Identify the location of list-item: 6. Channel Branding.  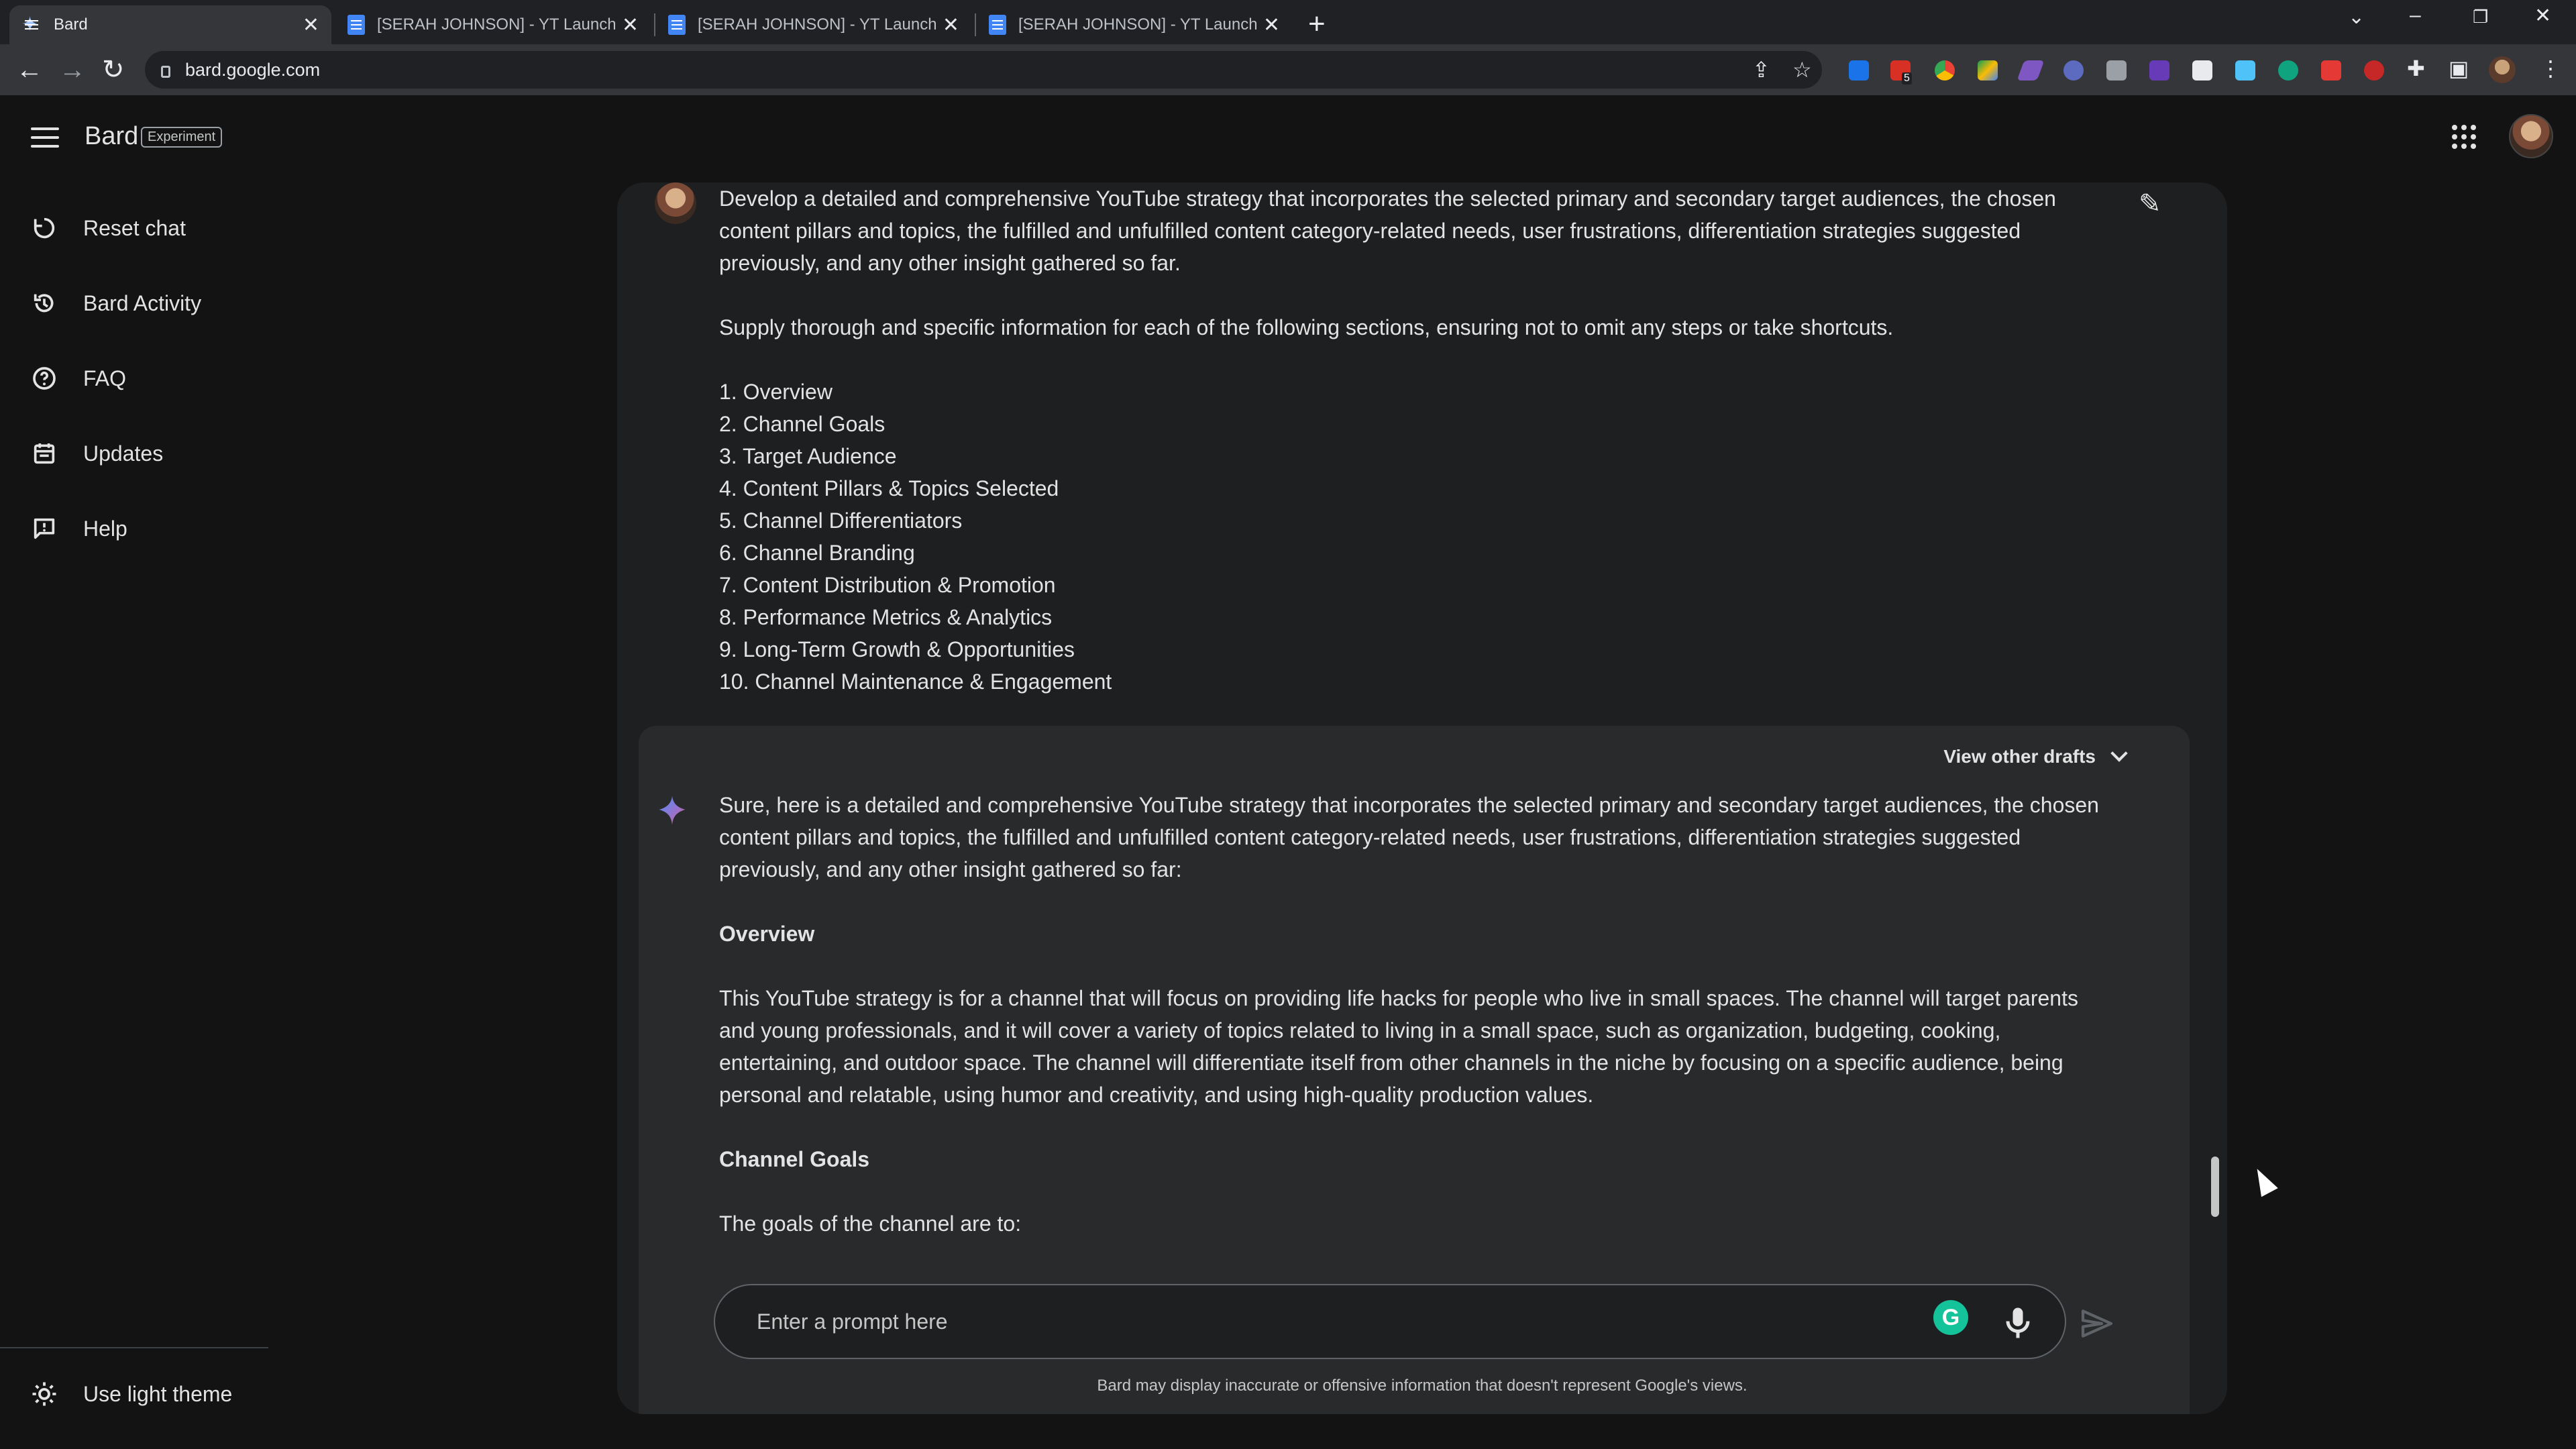
(817, 553).